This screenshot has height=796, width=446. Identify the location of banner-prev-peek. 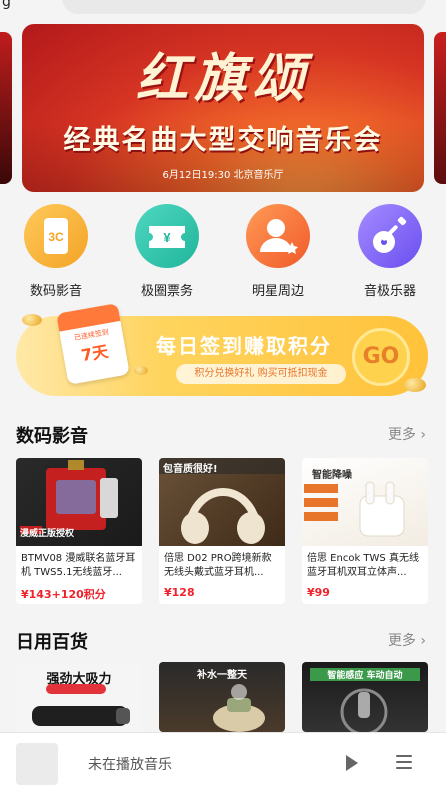
(6, 108).